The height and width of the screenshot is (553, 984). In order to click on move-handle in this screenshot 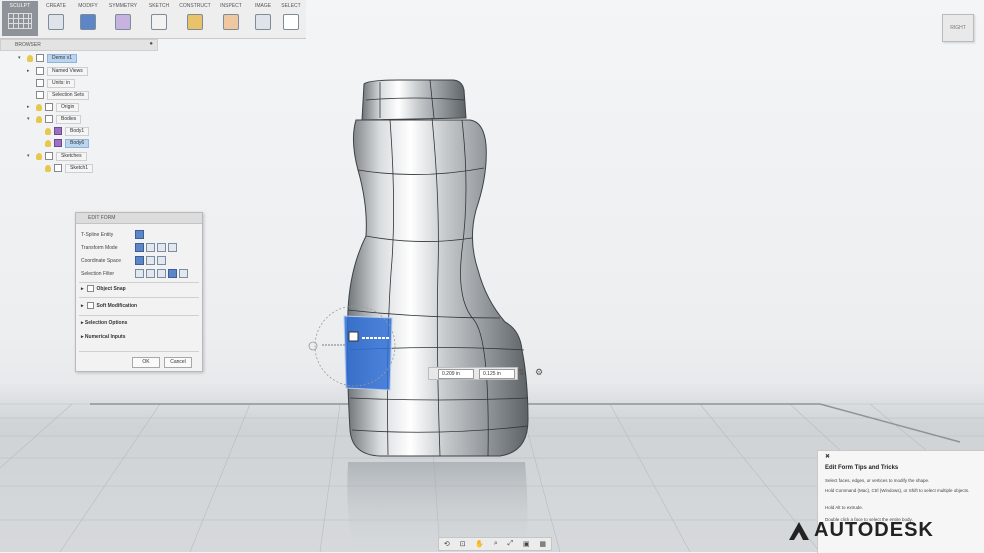, I will do `click(353, 336)`.